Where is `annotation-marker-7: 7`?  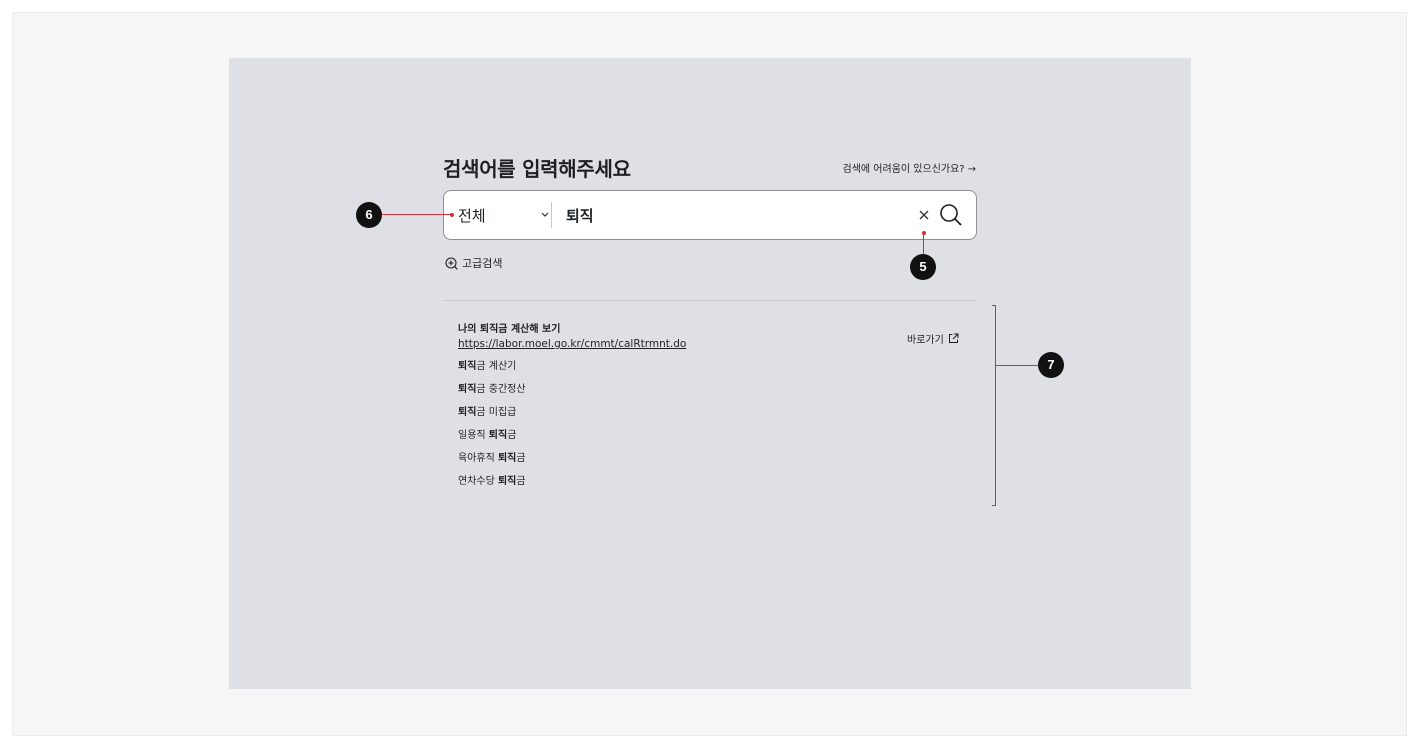
annotation-marker-7: 7 is located at coordinates (1051, 365).